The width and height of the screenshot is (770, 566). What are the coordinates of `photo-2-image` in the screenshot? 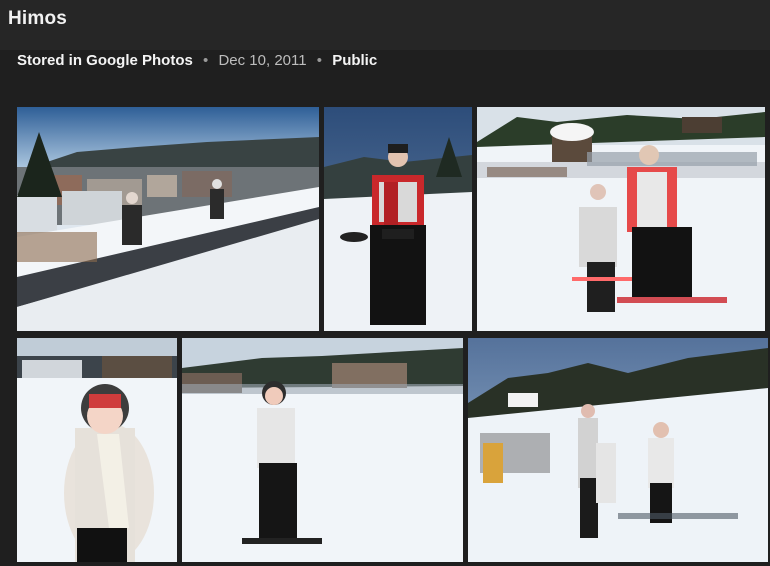 It's located at (398, 219).